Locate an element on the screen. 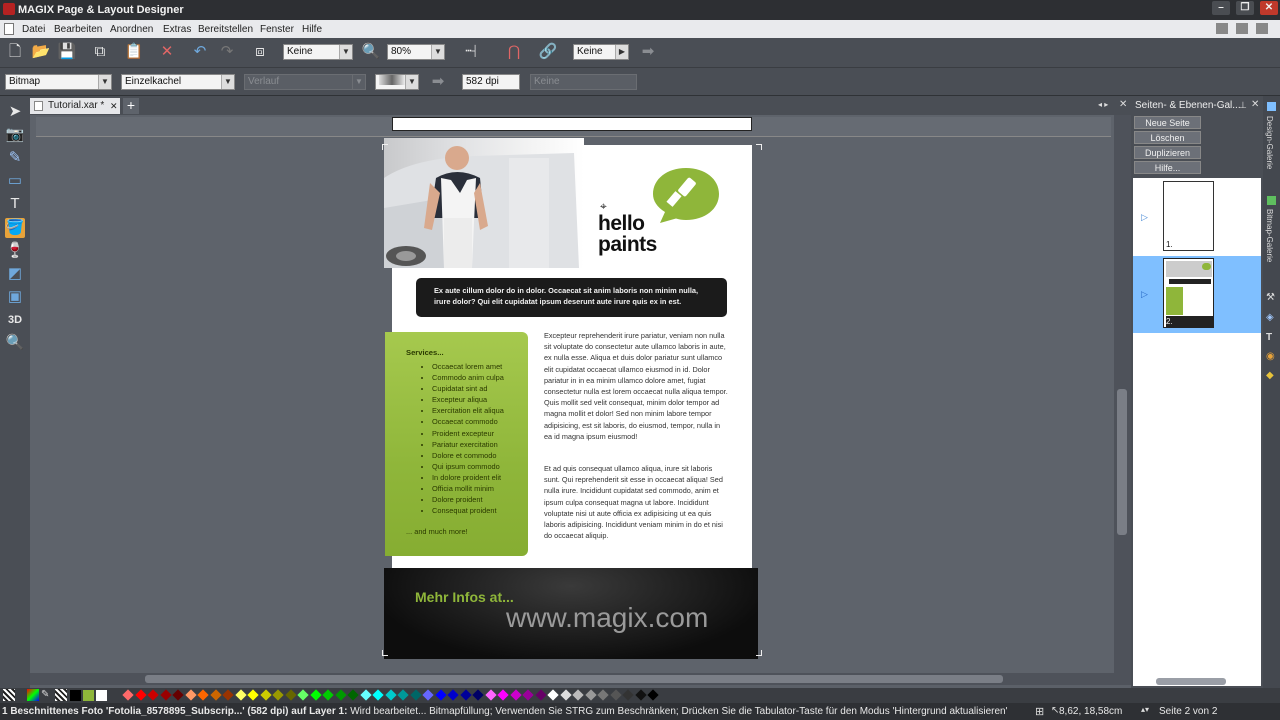 The height and width of the screenshot is (720, 1280). tag-gallery-icon: ◆ is located at coordinates (1270, 375).